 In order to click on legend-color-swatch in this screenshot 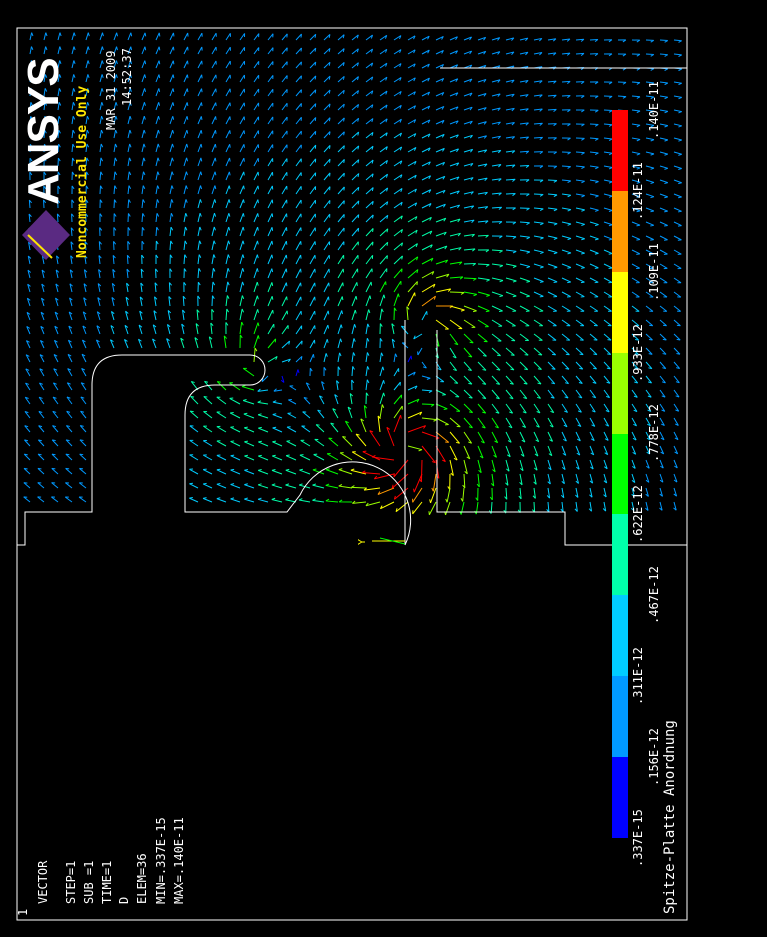, I will do `click(620, 636)`.